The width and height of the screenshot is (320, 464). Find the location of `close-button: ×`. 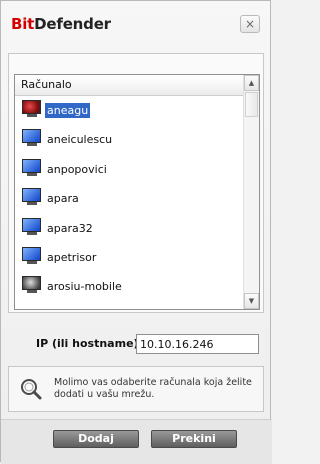

close-button: × is located at coordinates (250, 24).